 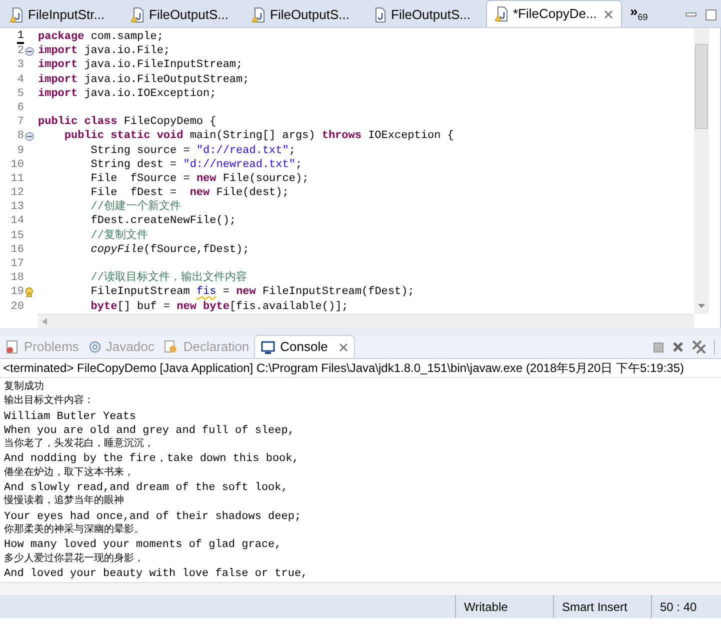 What do you see at coordinates (44, 321) in the screenshot?
I see `scroll-left-icon` at bounding box center [44, 321].